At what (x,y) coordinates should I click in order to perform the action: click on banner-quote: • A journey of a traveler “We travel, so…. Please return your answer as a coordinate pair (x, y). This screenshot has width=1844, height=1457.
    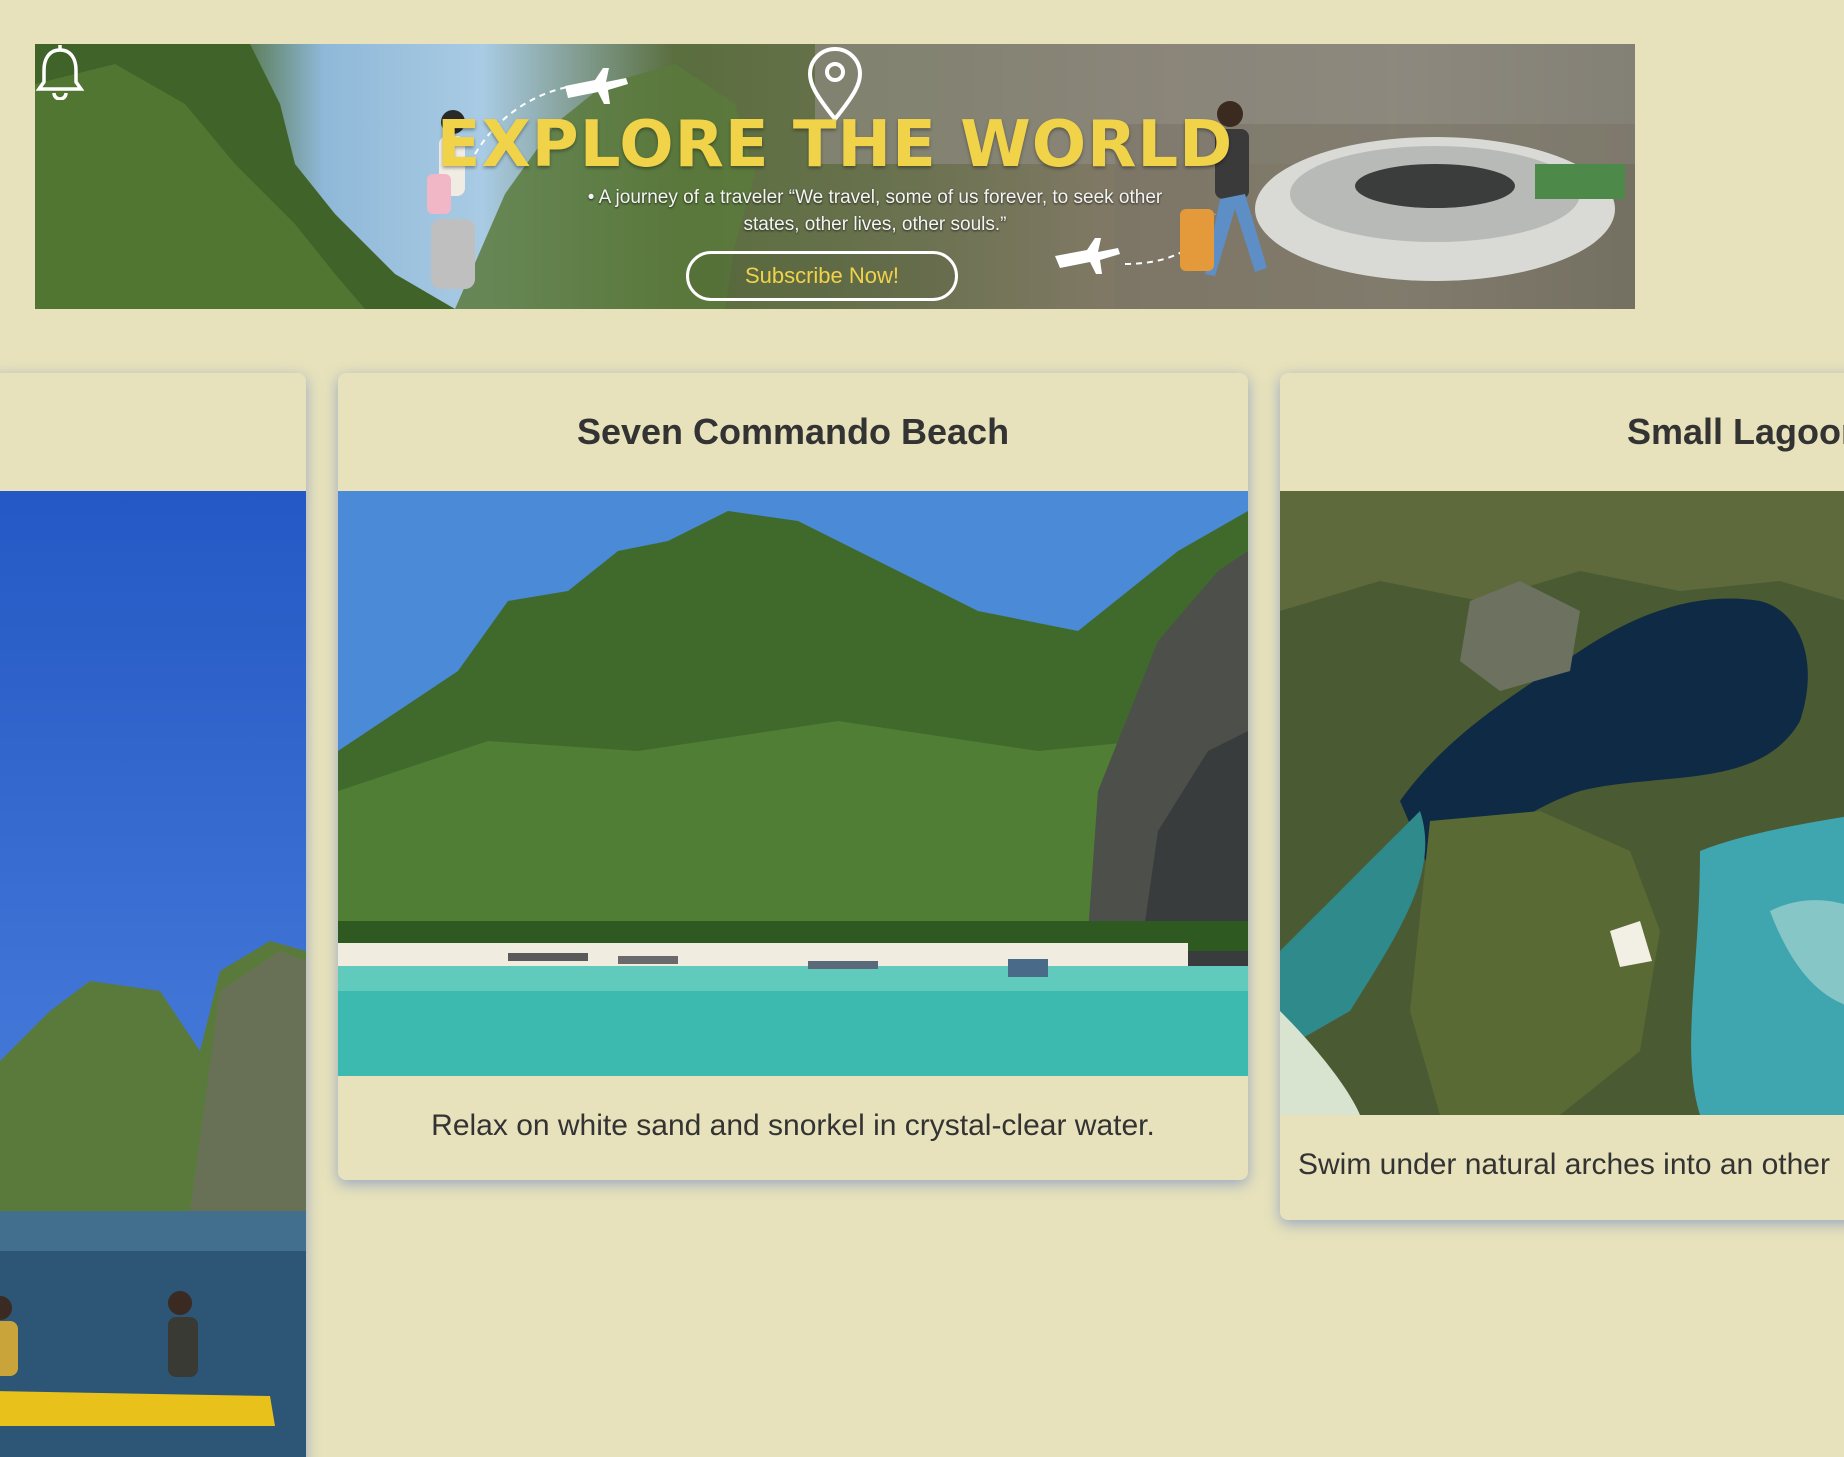
    Looking at the image, I should click on (875, 211).